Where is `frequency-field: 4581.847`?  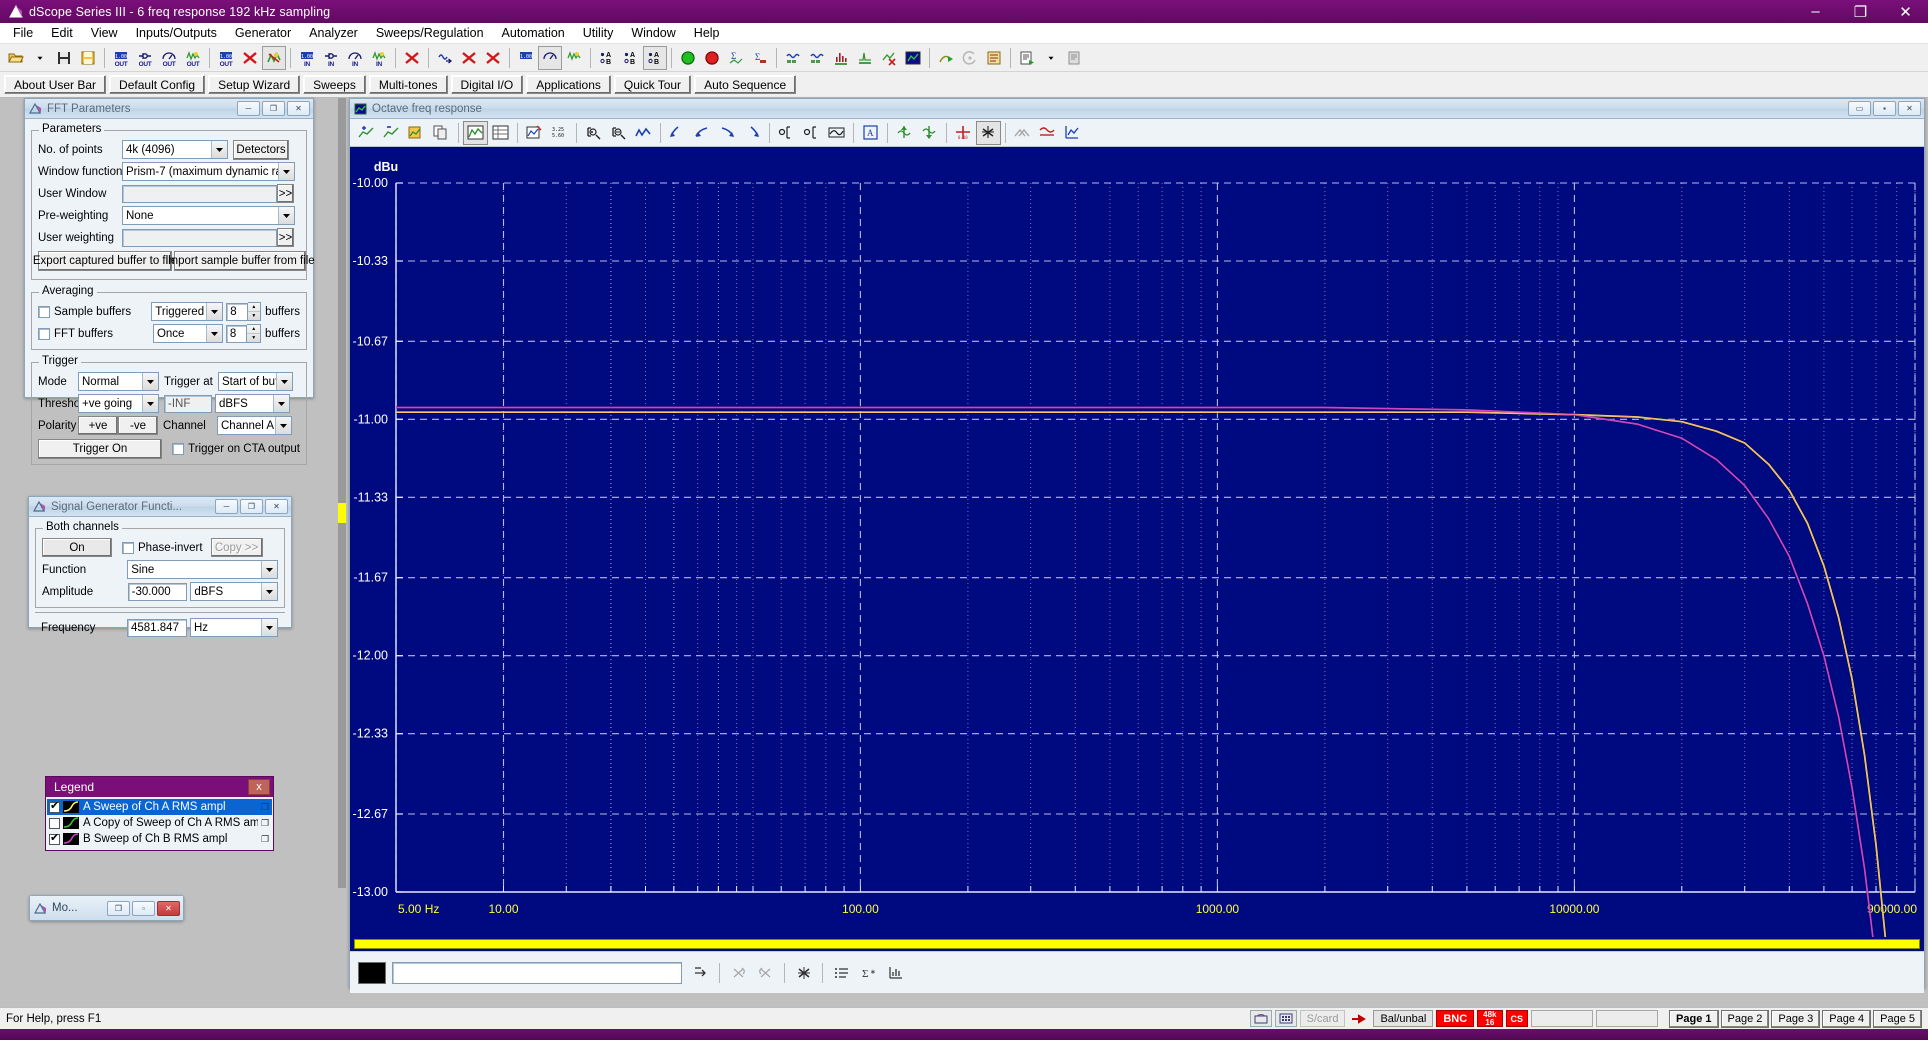 frequency-field: 4581.847 is located at coordinates (157, 627).